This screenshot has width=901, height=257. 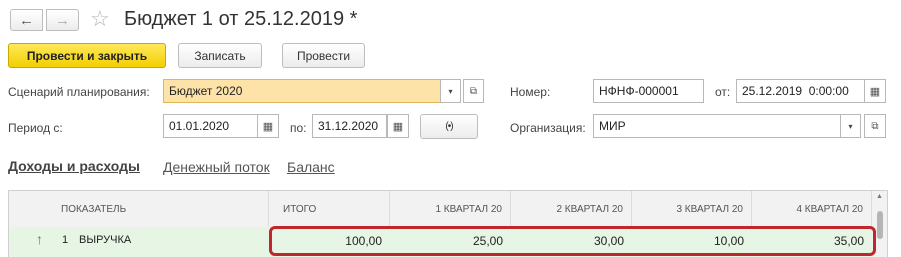 What do you see at coordinates (571, 209) in the screenshot?
I see `column-header-q2: 2 КВАРТАЛ 20` at bounding box center [571, 209].